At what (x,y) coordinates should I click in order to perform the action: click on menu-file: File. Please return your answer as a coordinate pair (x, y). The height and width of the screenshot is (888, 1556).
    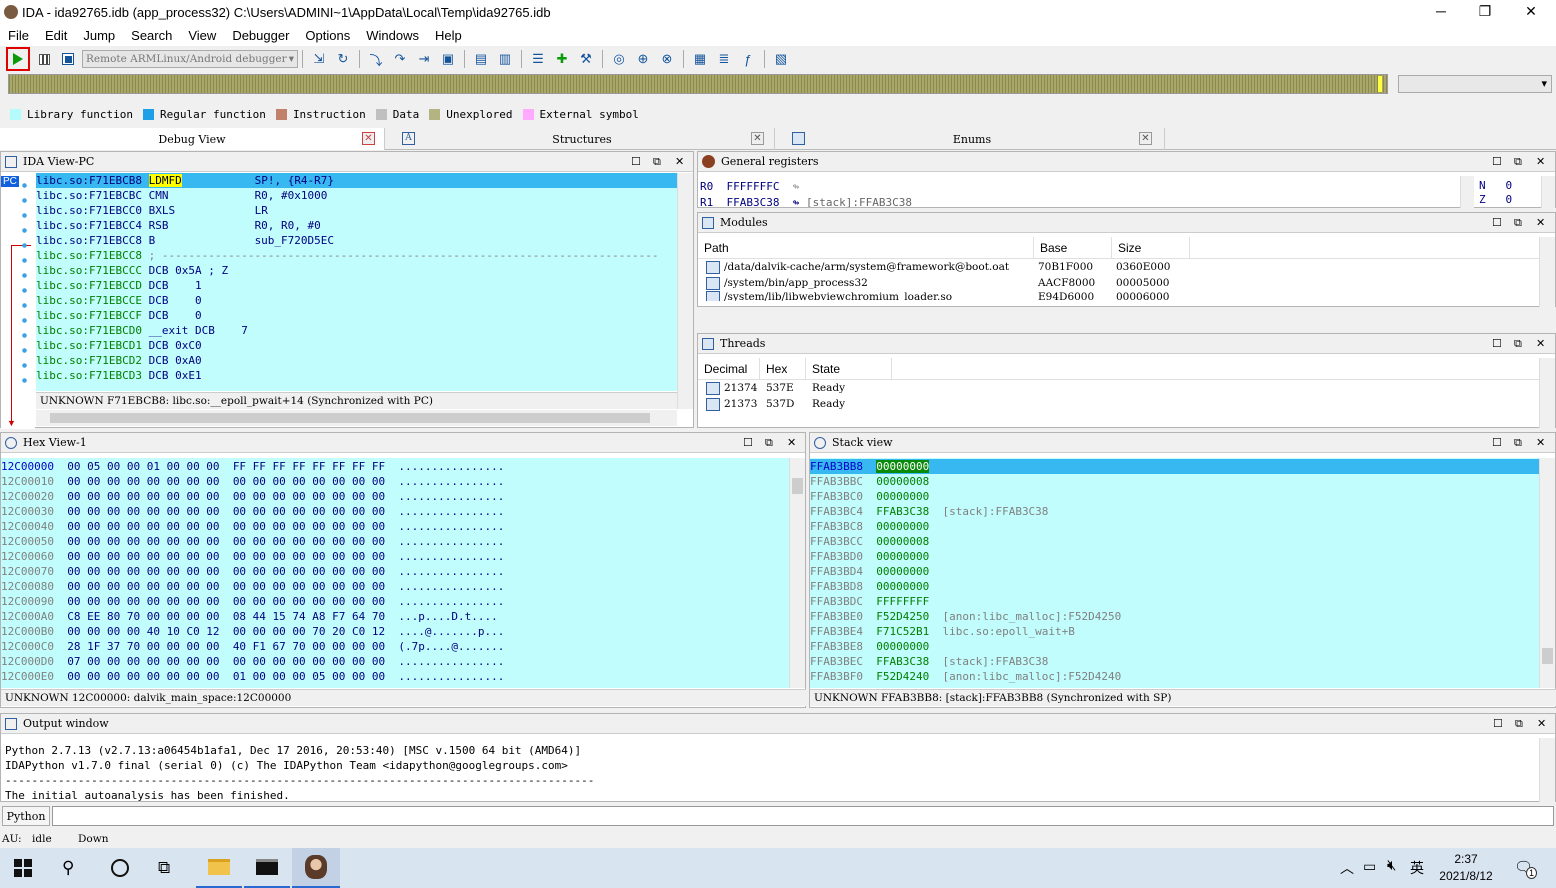
    Looking at the image, I should click on (18, 35).